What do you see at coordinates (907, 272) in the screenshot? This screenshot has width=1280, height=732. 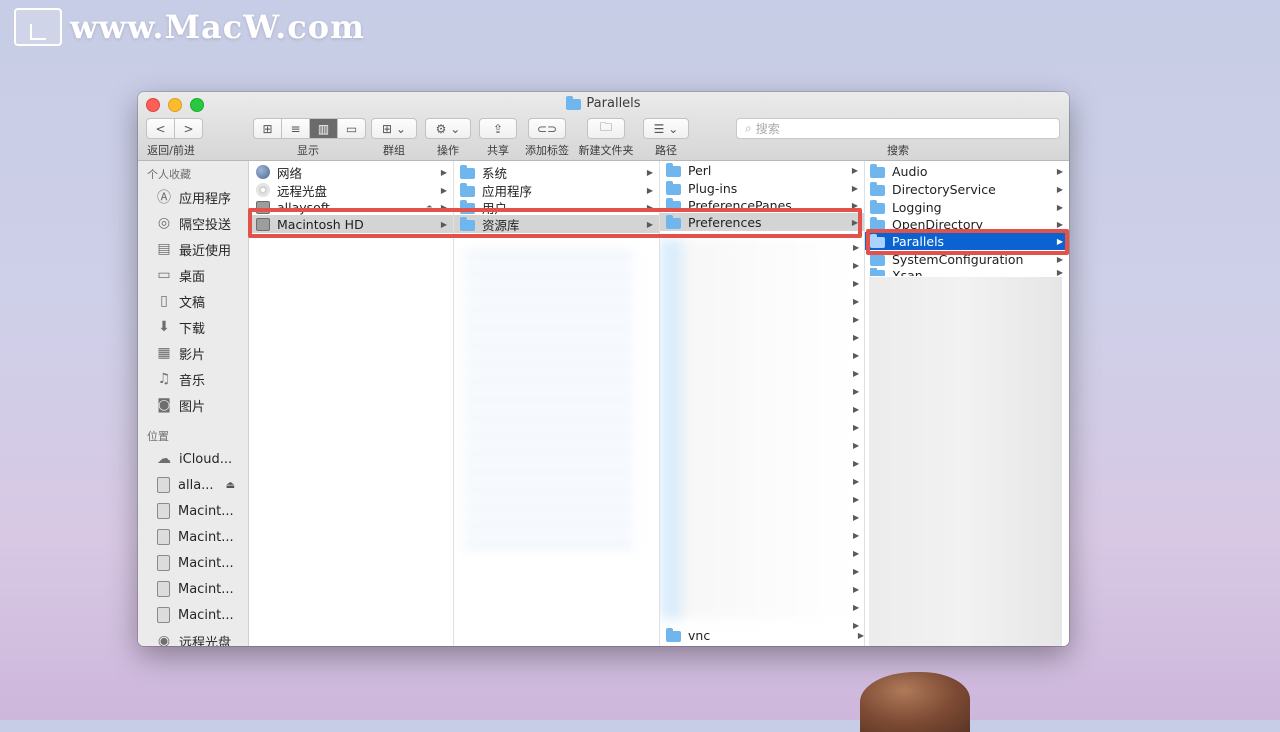 I see `item-label: Xsan` at bounding box center [907, 272].